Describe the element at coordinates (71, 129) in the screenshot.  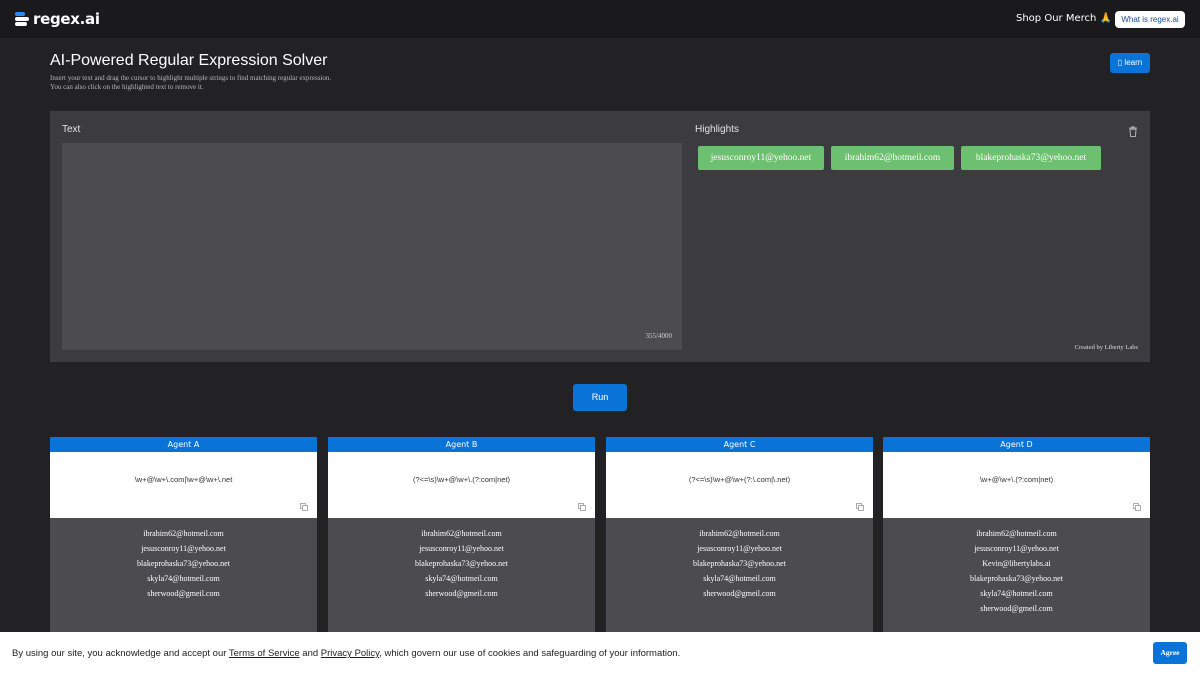
I see `text-section-label: Text` at that location.